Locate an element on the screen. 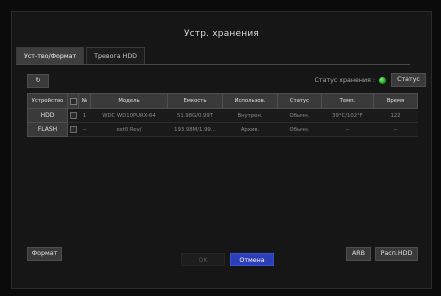 This screenshot has height=296, width=441. format-button: Формат is located at coordinates (44, 254).